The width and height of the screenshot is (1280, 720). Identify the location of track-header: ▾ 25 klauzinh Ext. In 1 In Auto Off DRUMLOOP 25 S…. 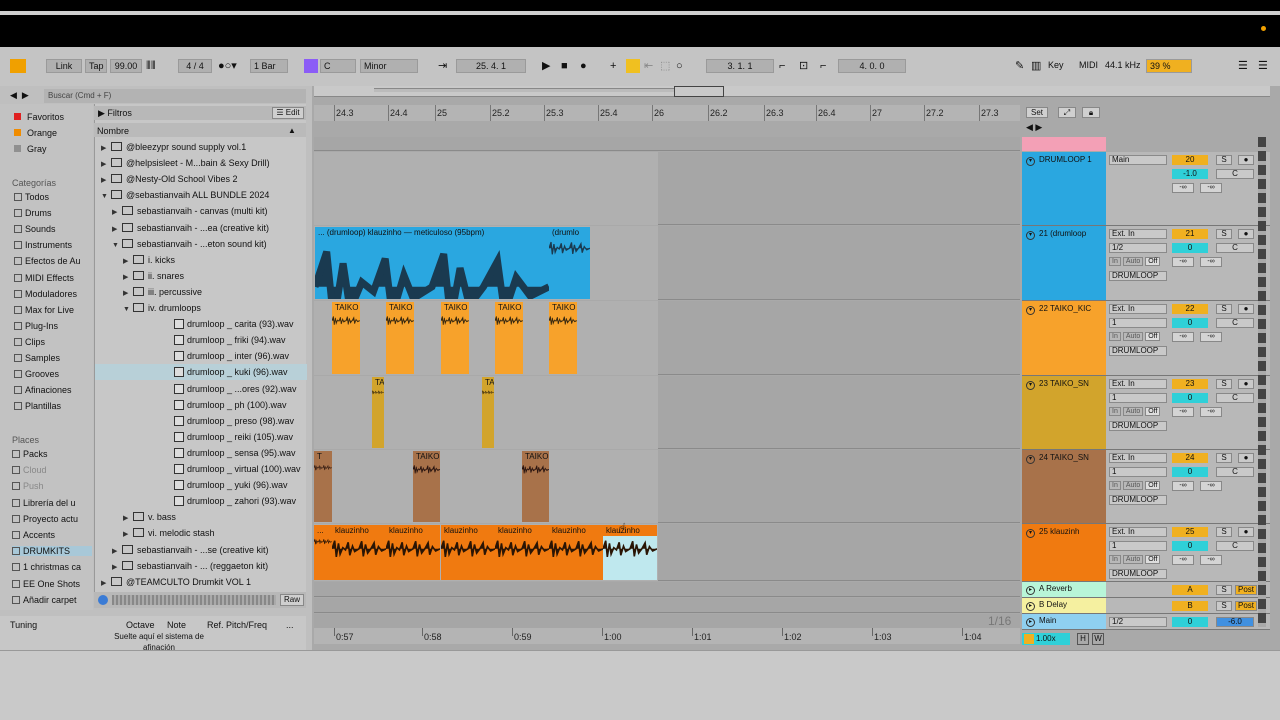
(1146, 553).